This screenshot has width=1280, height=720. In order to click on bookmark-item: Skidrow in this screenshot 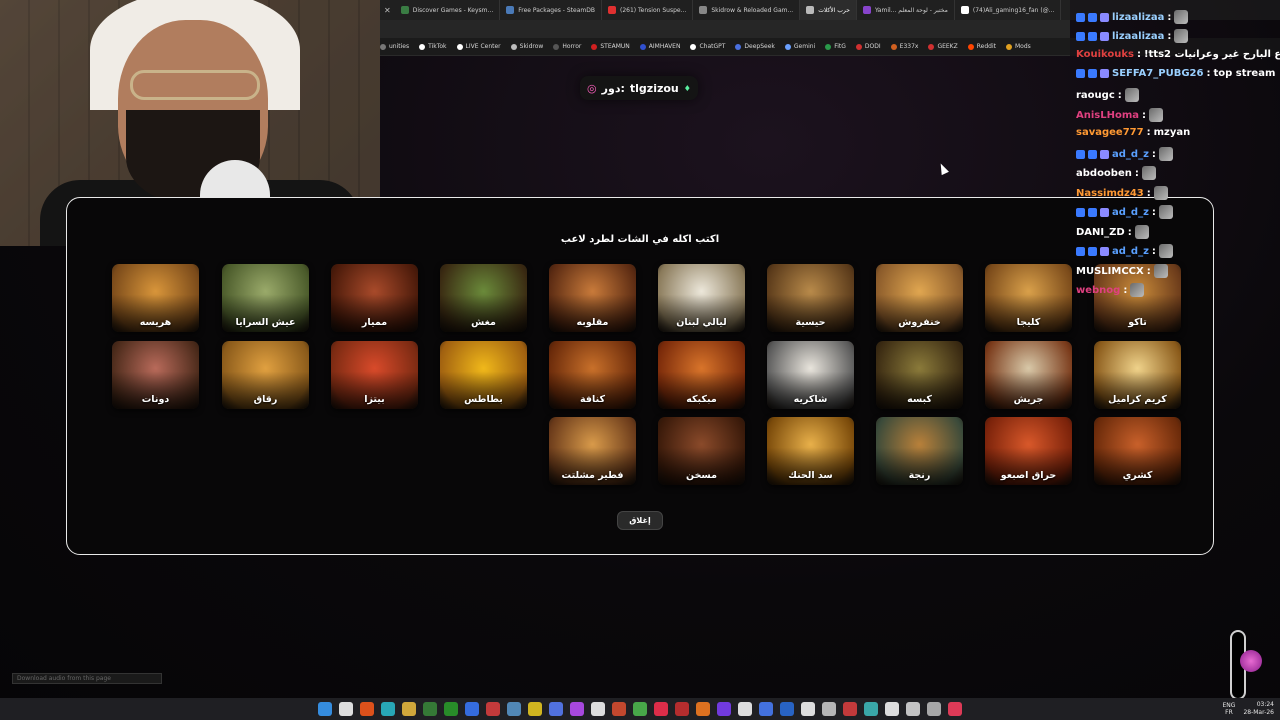, I will do `click(526, 46)`.